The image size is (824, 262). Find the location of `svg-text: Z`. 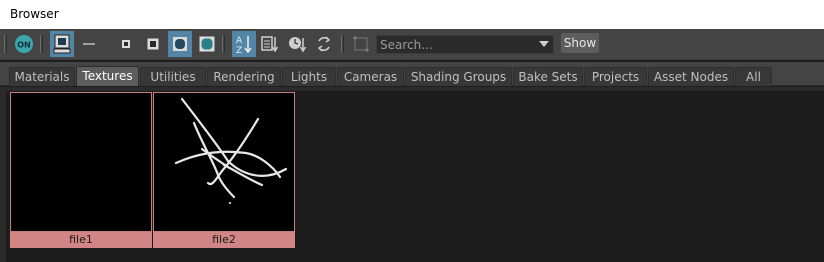

svg-text: Z is located at coordinates (239, 50).